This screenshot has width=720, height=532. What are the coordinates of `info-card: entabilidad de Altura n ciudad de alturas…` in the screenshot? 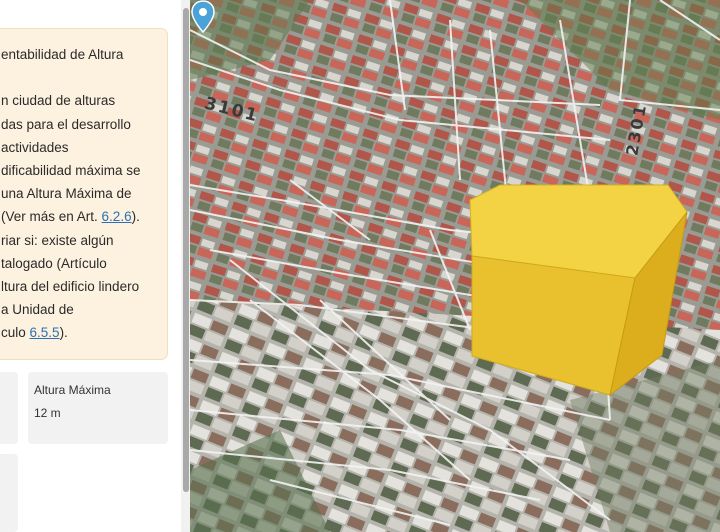 It's located at (84, 194).